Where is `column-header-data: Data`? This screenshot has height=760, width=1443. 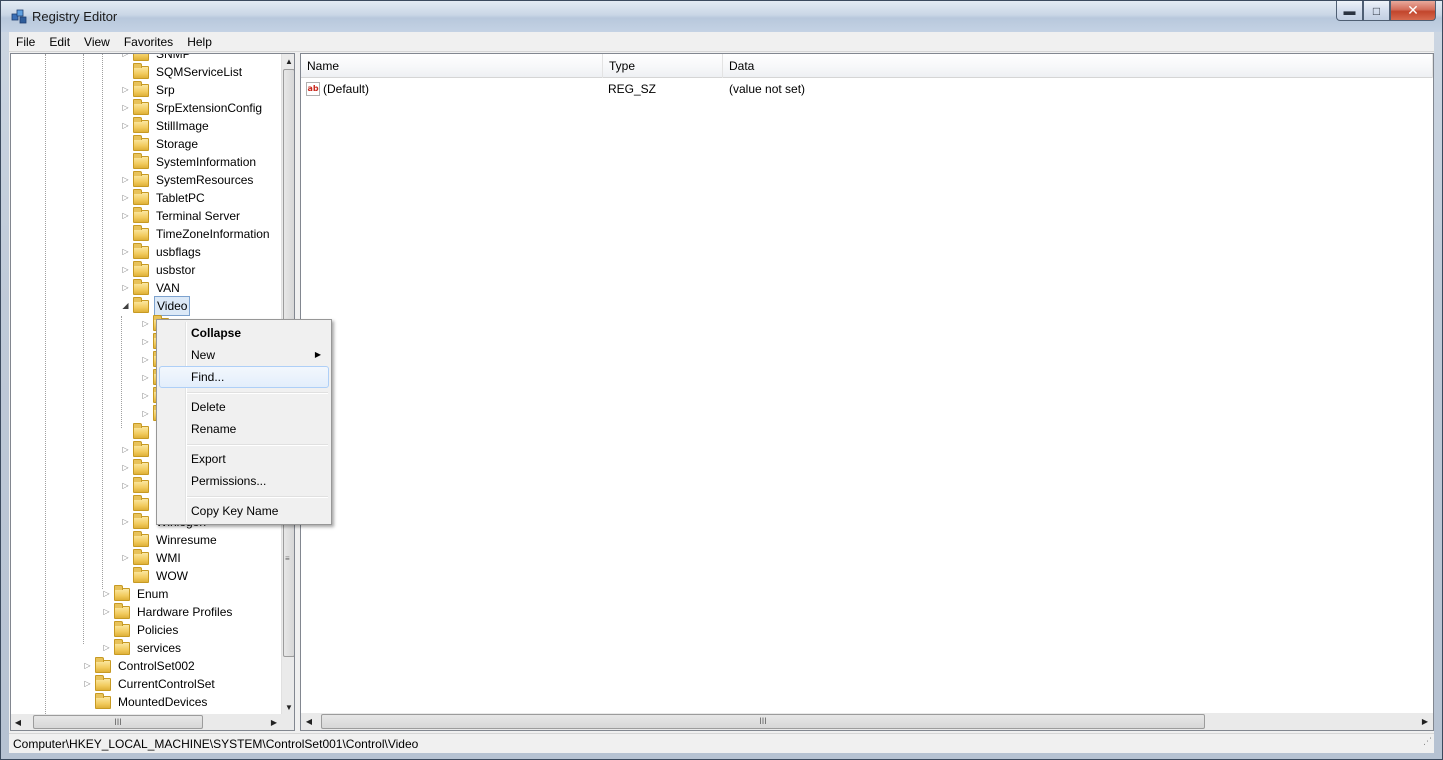
column-header-data: Data is located at coordinates (1078, 66).